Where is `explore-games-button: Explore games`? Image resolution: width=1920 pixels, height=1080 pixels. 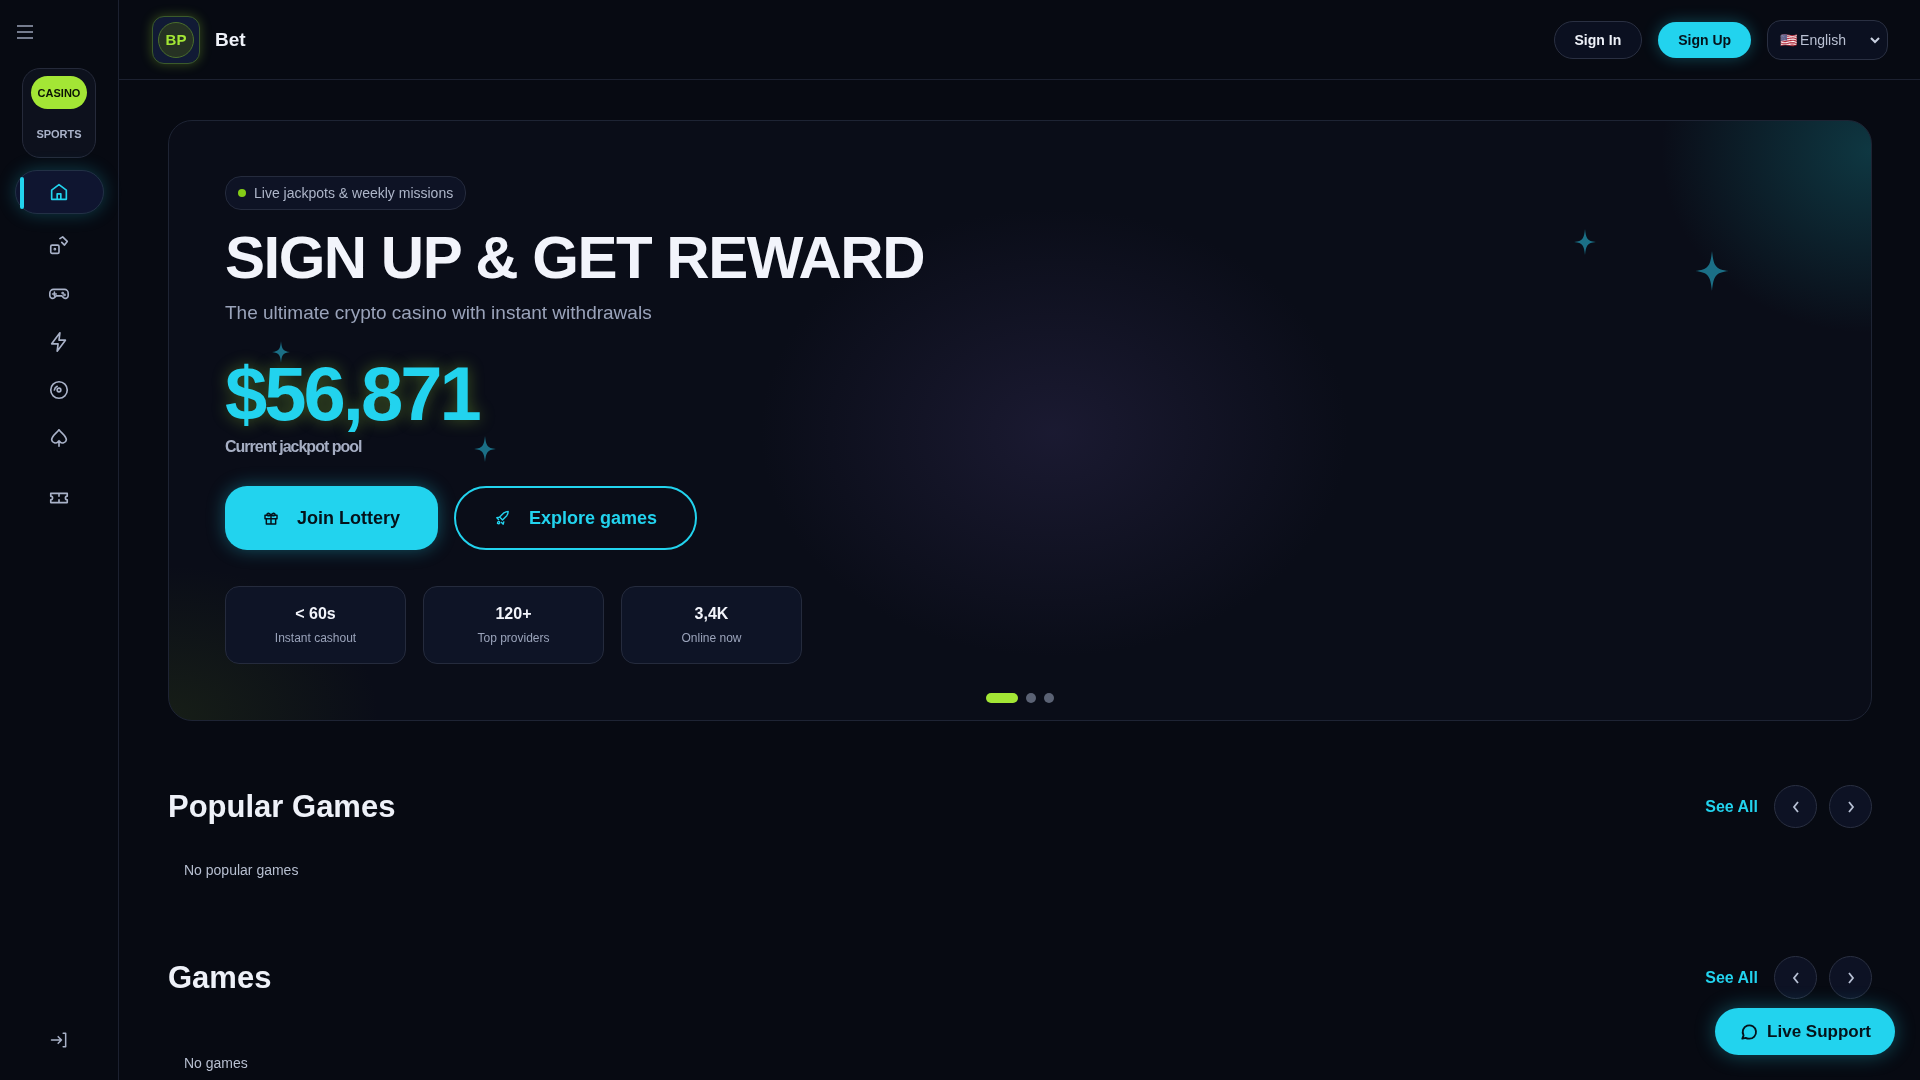
explore-games-button: Explore games is located at coordinates (576, 518).